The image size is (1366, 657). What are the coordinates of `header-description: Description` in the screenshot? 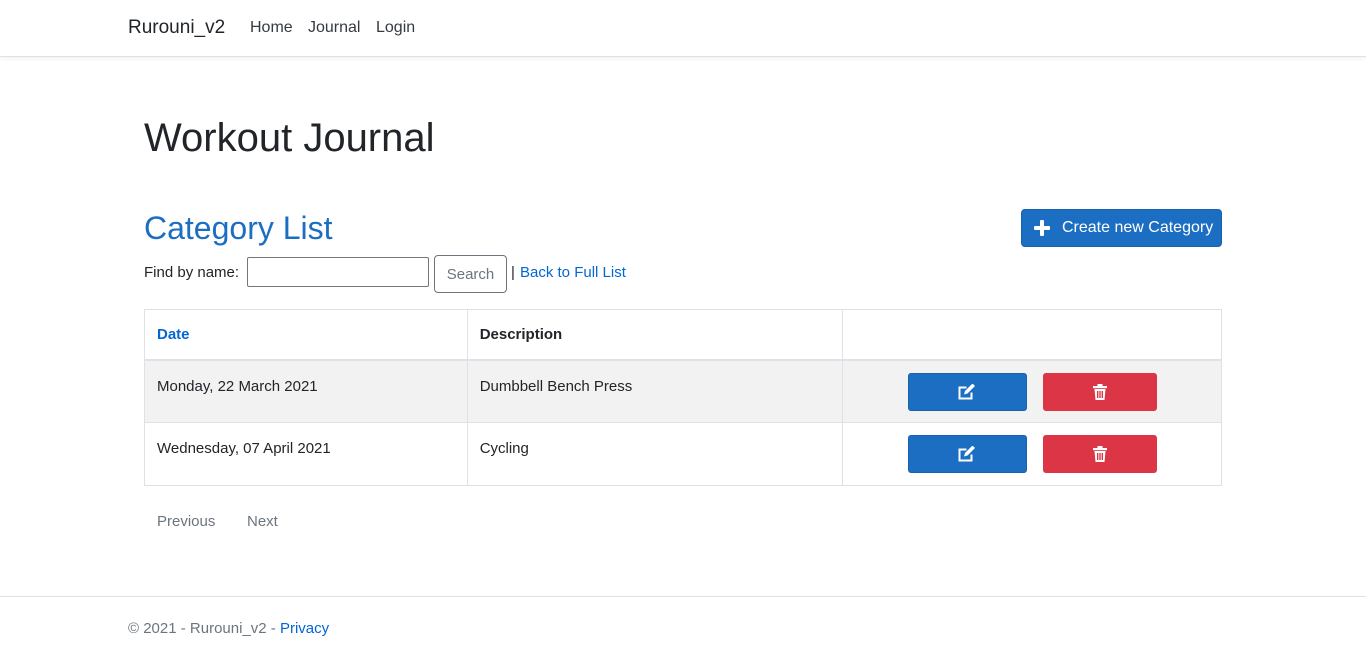 It's located at (655, 335).